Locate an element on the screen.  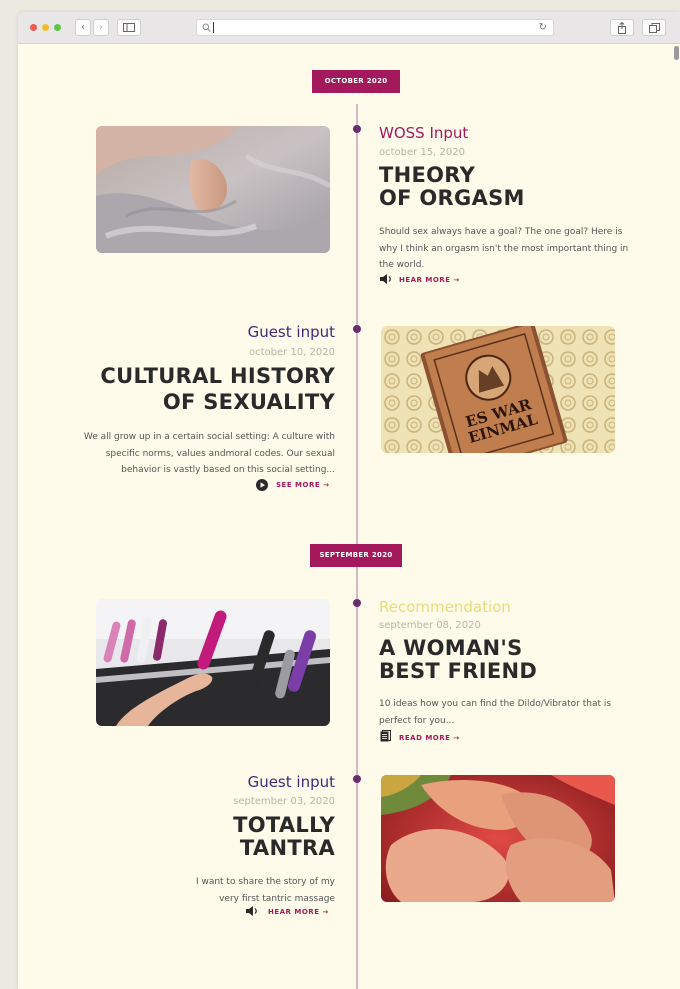
post-date: october 10, 2020 is located at coordinates (292, 352).